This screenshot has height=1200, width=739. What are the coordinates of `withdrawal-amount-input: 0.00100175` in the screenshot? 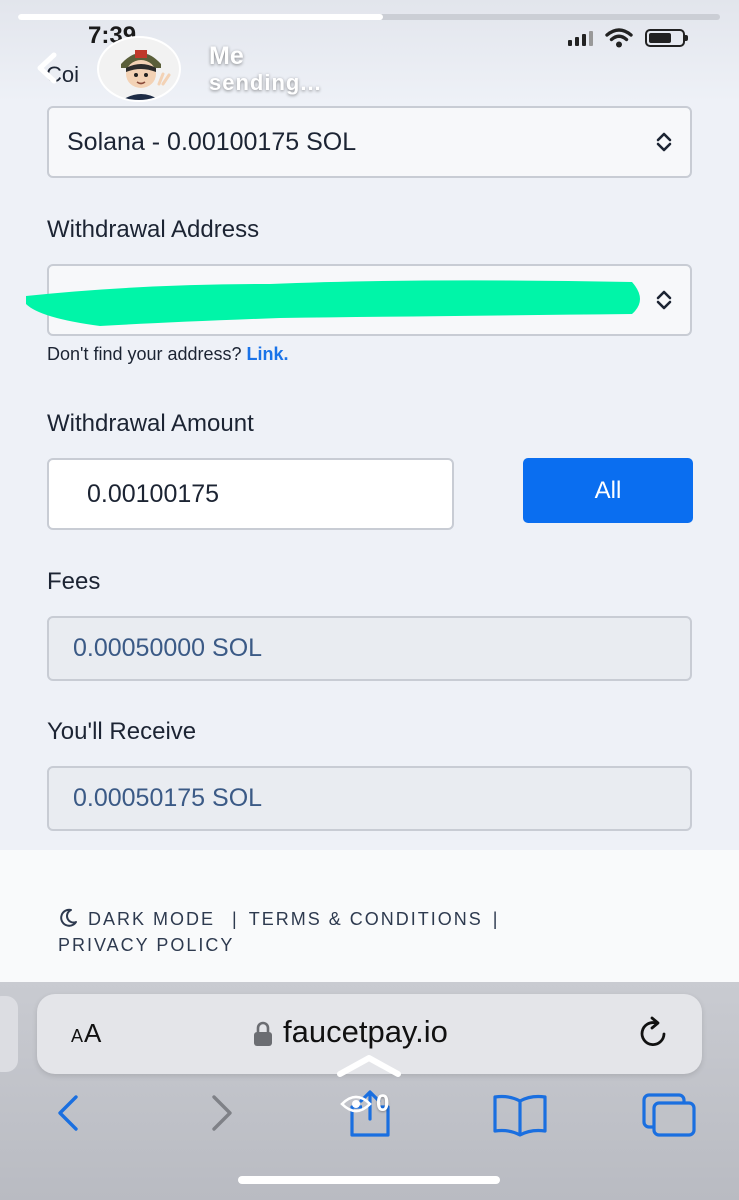 It's located at (250, 494).